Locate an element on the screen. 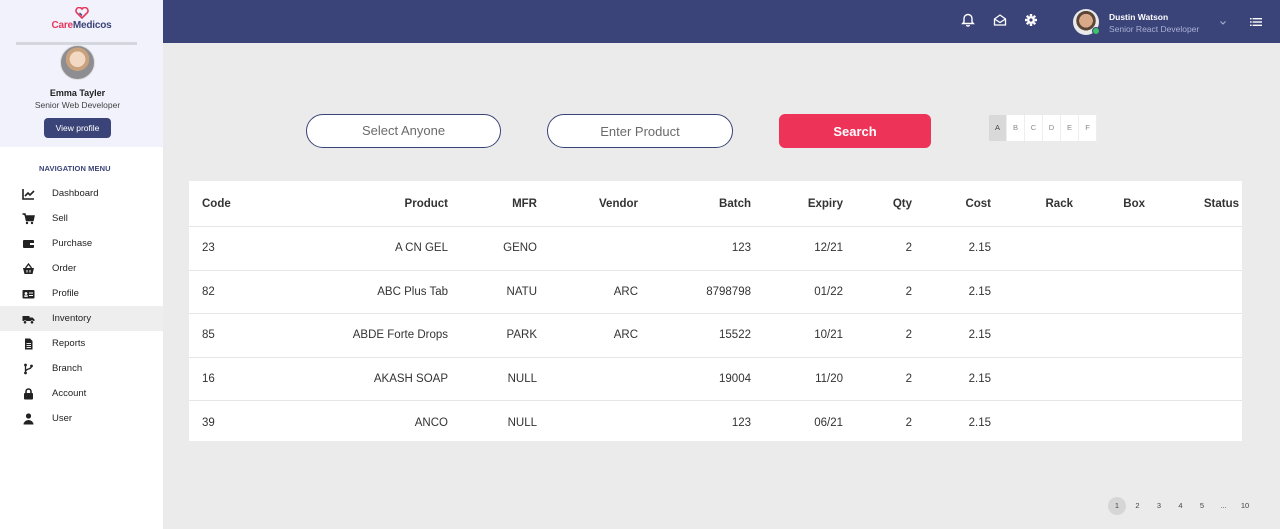 Image resolution: width=1280 pixels, height=529 pixels. cell-batch: 8798798 is located at coordinates (728, 291).